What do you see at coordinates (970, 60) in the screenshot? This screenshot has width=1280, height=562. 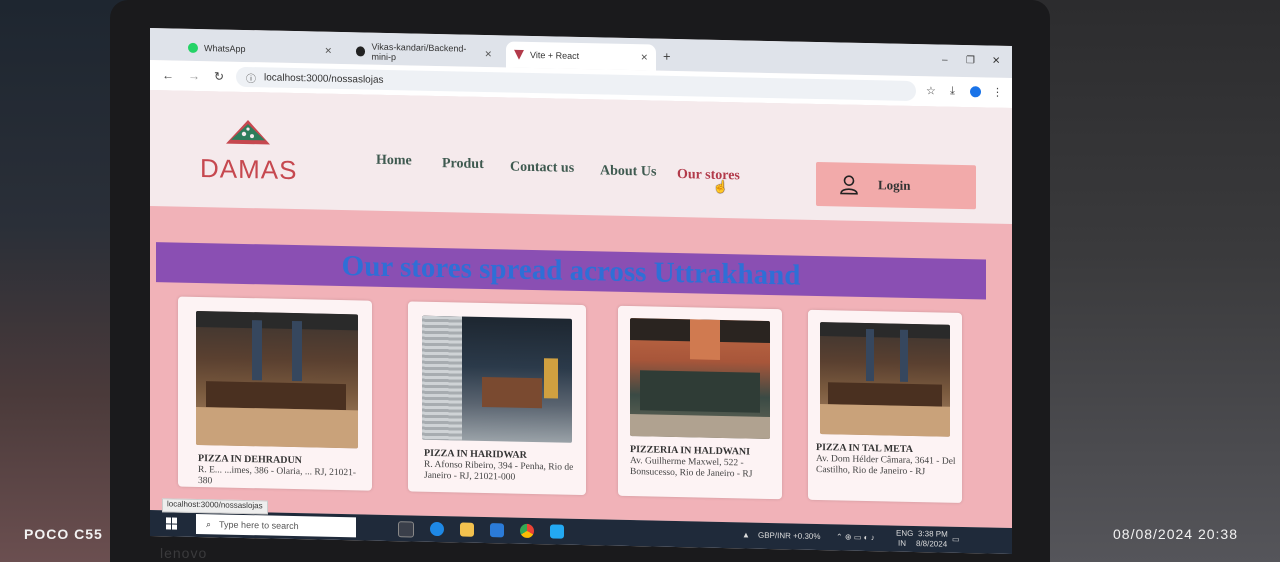 I see `maximize-icon: ❐` at bounding box center [970, 60].